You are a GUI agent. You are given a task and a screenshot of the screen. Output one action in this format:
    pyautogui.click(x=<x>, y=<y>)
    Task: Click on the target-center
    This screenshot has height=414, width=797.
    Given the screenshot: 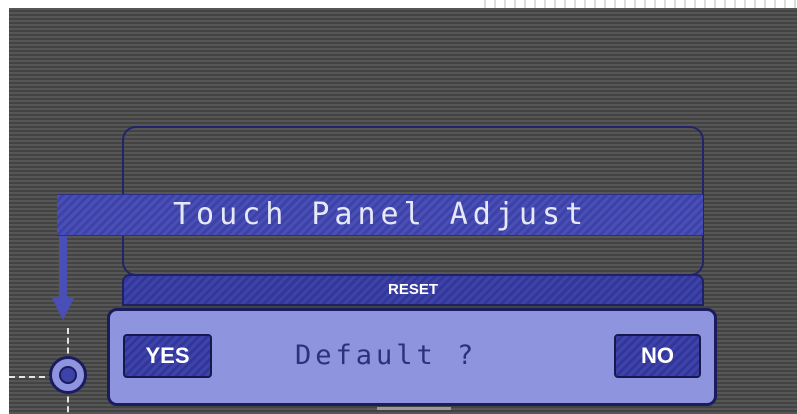 What is the action you would take?
    pyautogui.click(x=68, y=375)
    